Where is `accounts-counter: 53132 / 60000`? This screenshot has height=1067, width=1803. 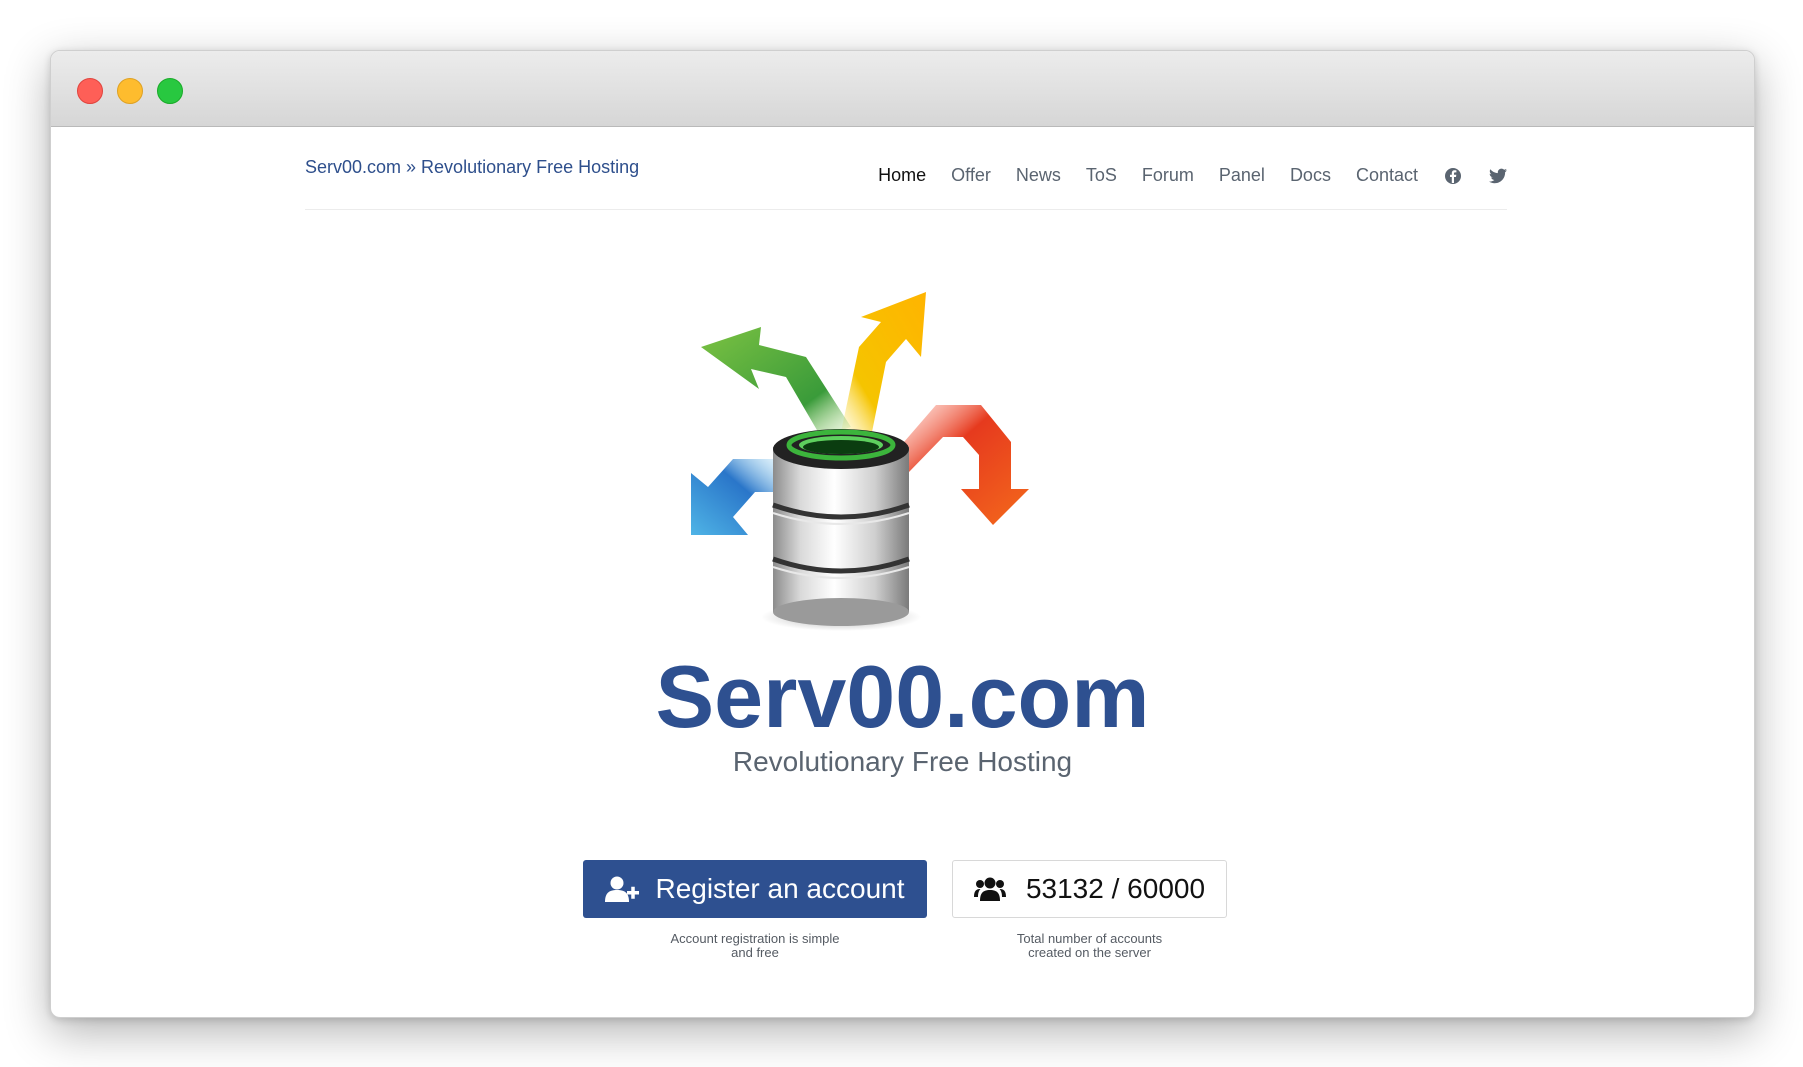
accounts-counter: 53132 / 60000 is located at coordinates (1089, 889).